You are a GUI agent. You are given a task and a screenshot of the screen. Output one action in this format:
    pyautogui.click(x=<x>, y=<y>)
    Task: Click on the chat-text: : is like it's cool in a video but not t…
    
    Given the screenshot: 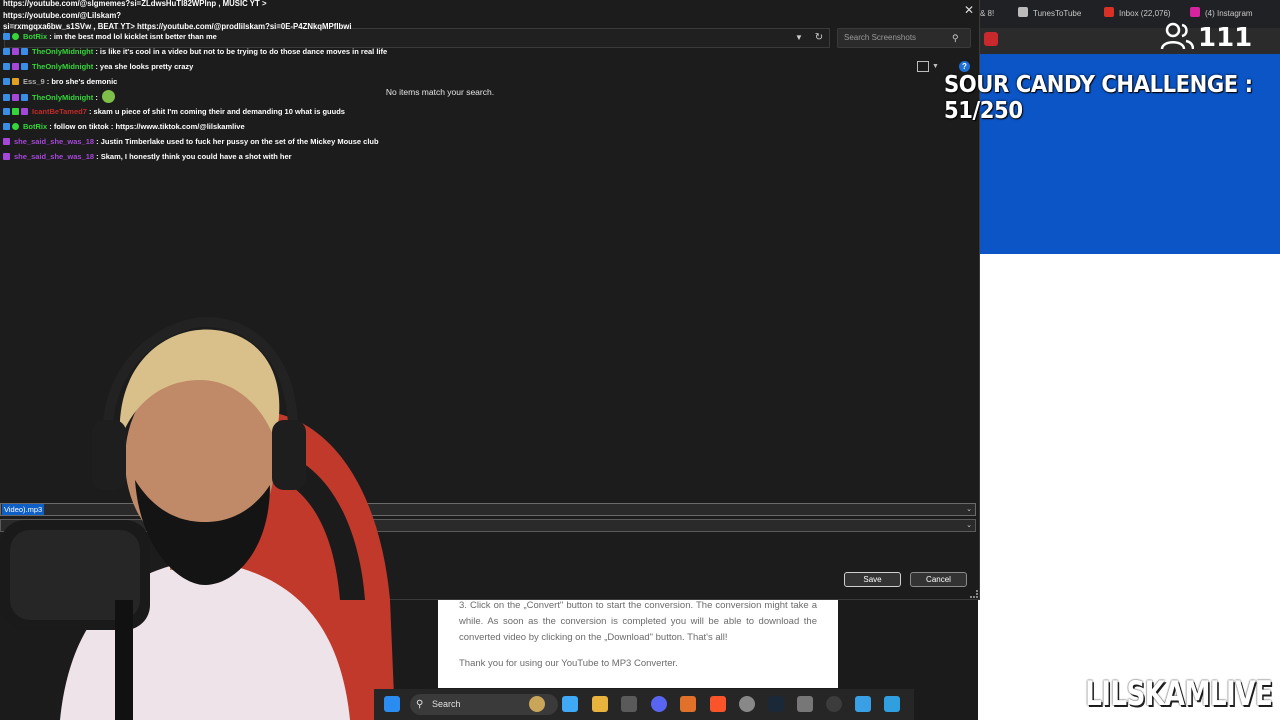 What is the action you would take?
    pyautogui.click(x=240, y=51)
    